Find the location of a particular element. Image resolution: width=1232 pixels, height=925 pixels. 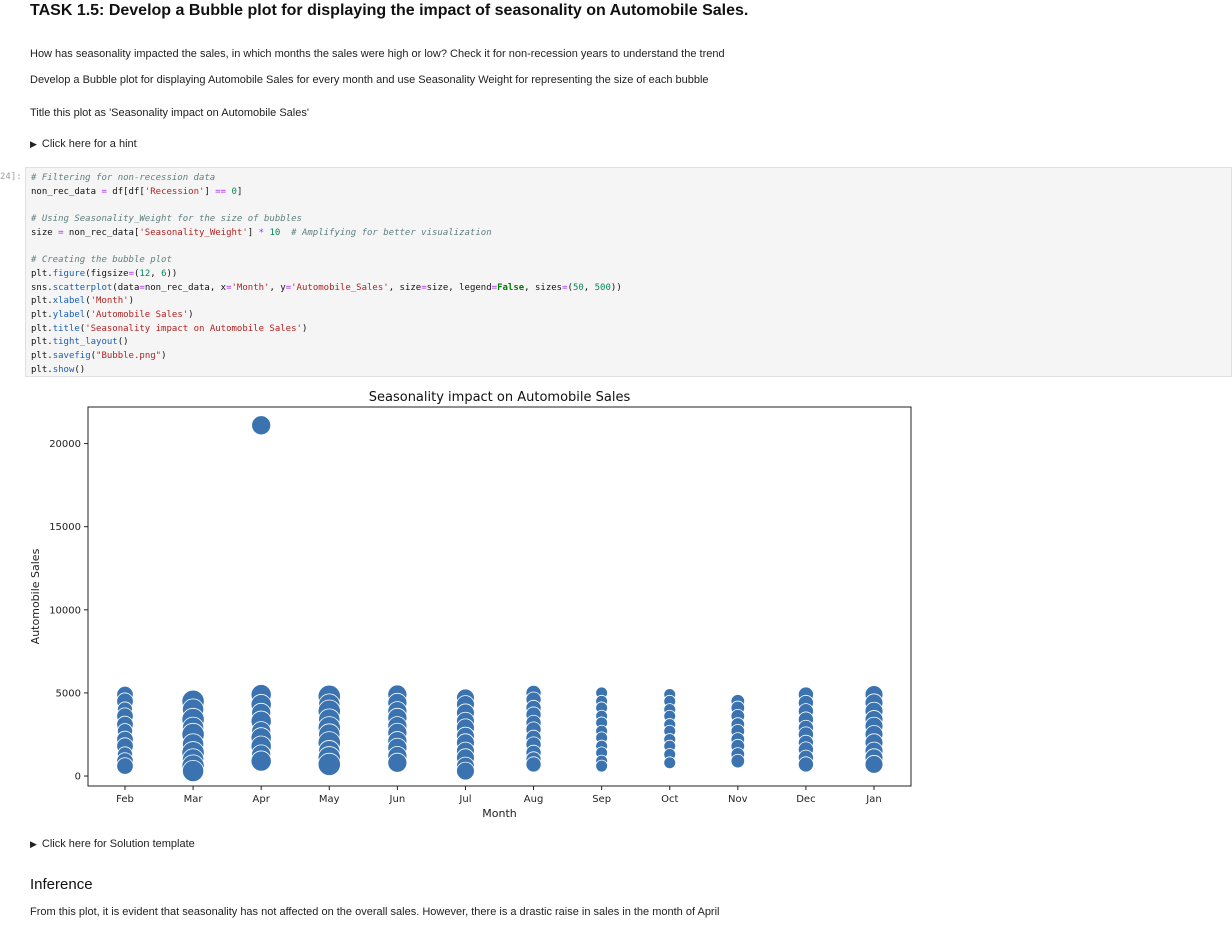

code-comment: # Amplifying for better visualization is located at coordinates (391, 232).